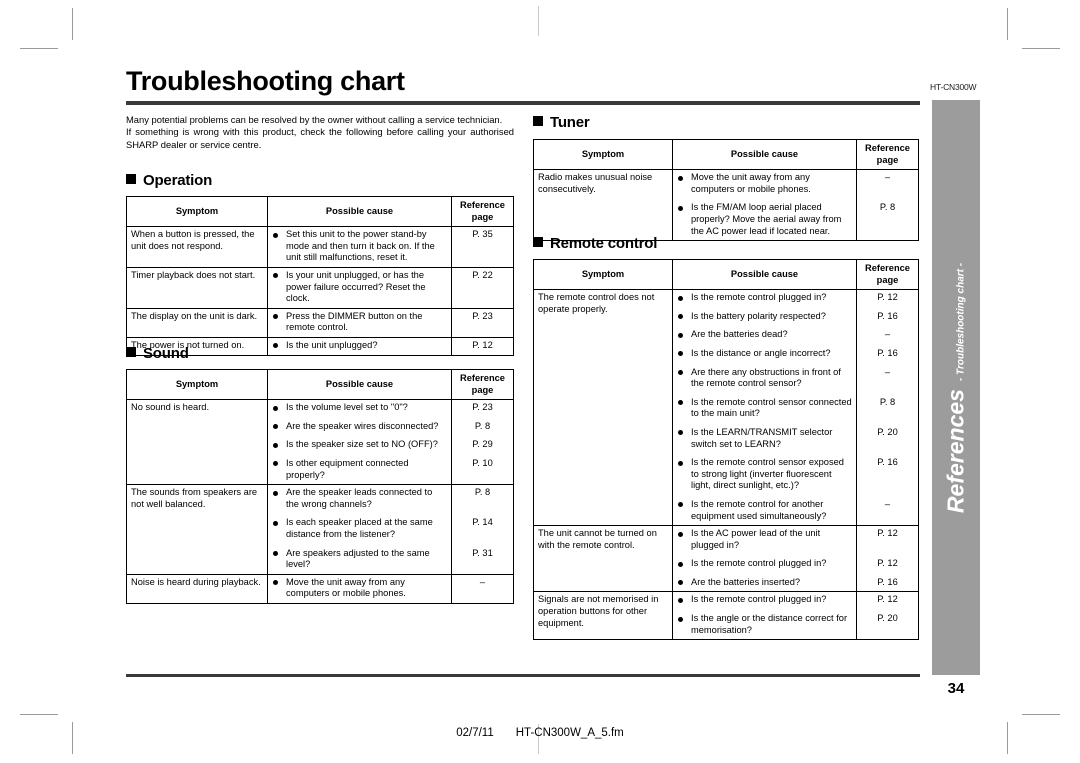  Describe the element at coordinates (1041, 714) in the screenshot. I see `crop-mark-bottom-right-horizontal` at that location.